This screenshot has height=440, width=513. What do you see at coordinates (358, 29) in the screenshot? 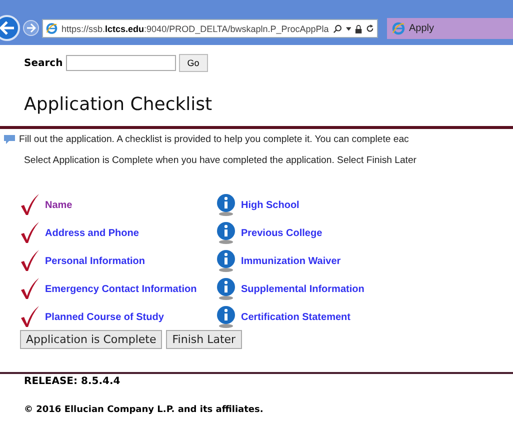
I see `lock-icon` at bounding box center [358, 29].